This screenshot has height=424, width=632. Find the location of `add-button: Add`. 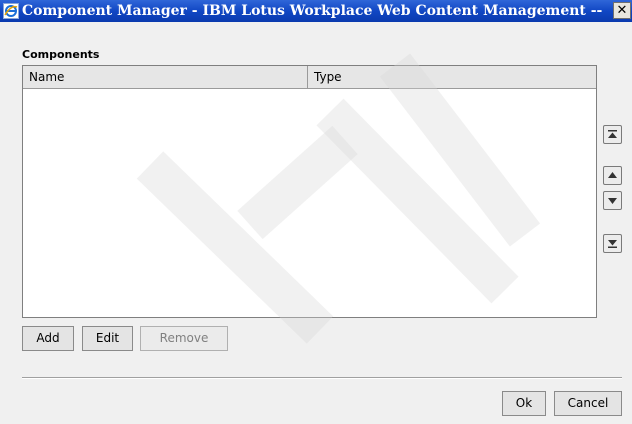

add-button: Add is located at coordinates (48, 338).